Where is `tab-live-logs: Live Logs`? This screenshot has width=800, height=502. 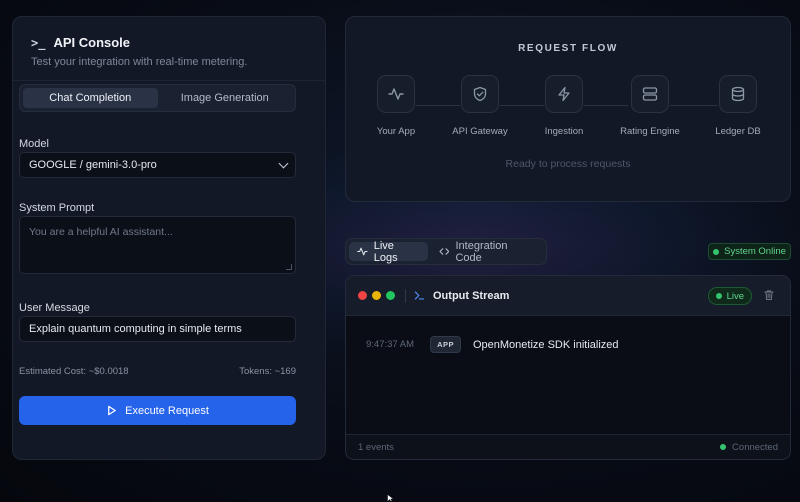
tab-live-logs: Live Logs is located at coordinates (388, 251).